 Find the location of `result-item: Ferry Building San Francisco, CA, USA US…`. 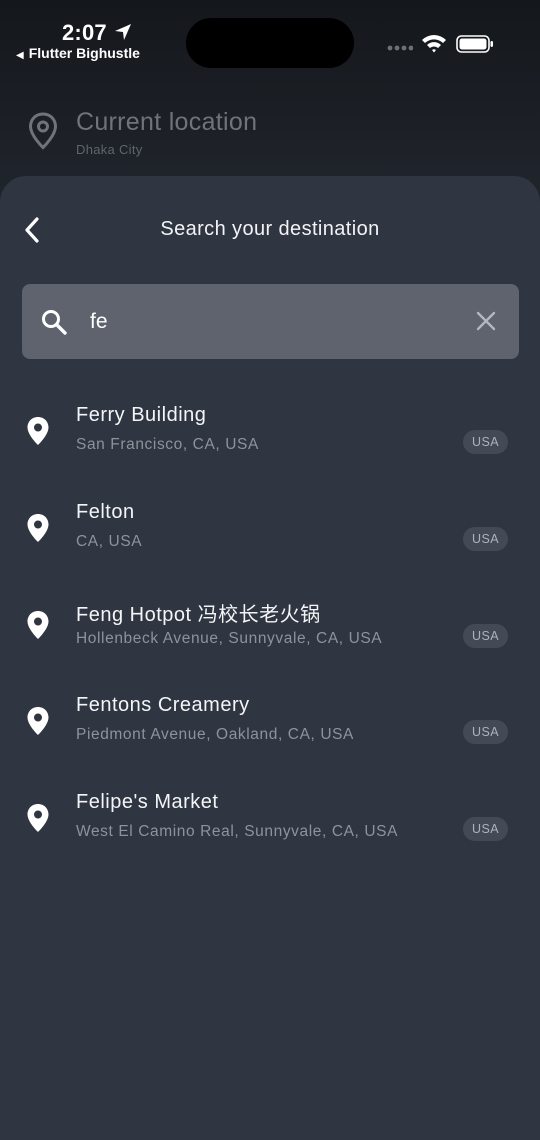

result-item: Ferry Building San Francisco, CA, USA US… is located at coordinates (270, 449).